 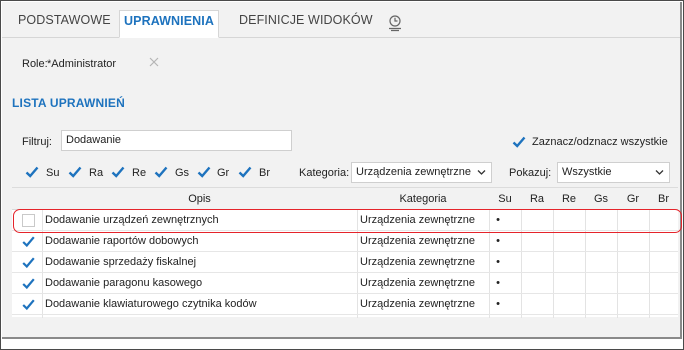 What do you see at coordinates (169, 24) in the screenshot?
I see `tab-permissions: UPRAWNIENIA` at bounding box center [169, 24].